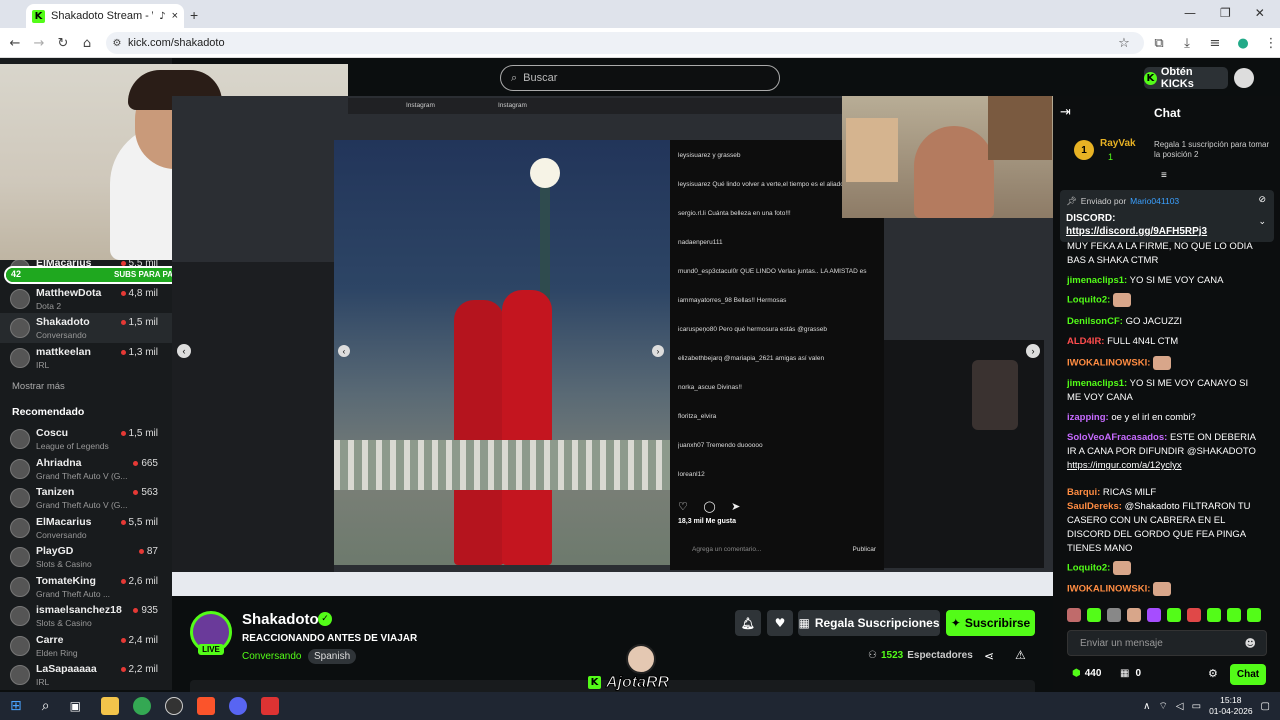  What do you see at coordinates (1187, 43) in the screenshot?
I see `download-icon: ⤓` at bounding box center [1187, 43].